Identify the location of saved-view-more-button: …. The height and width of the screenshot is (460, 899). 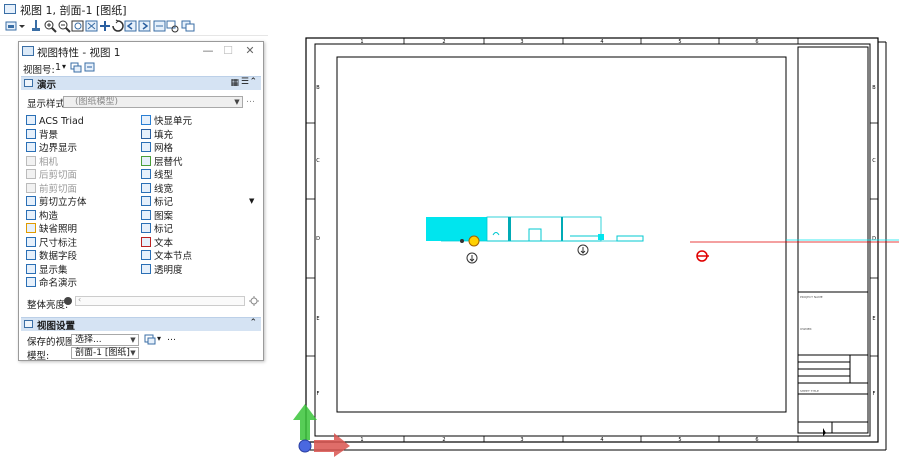
(171, 338).